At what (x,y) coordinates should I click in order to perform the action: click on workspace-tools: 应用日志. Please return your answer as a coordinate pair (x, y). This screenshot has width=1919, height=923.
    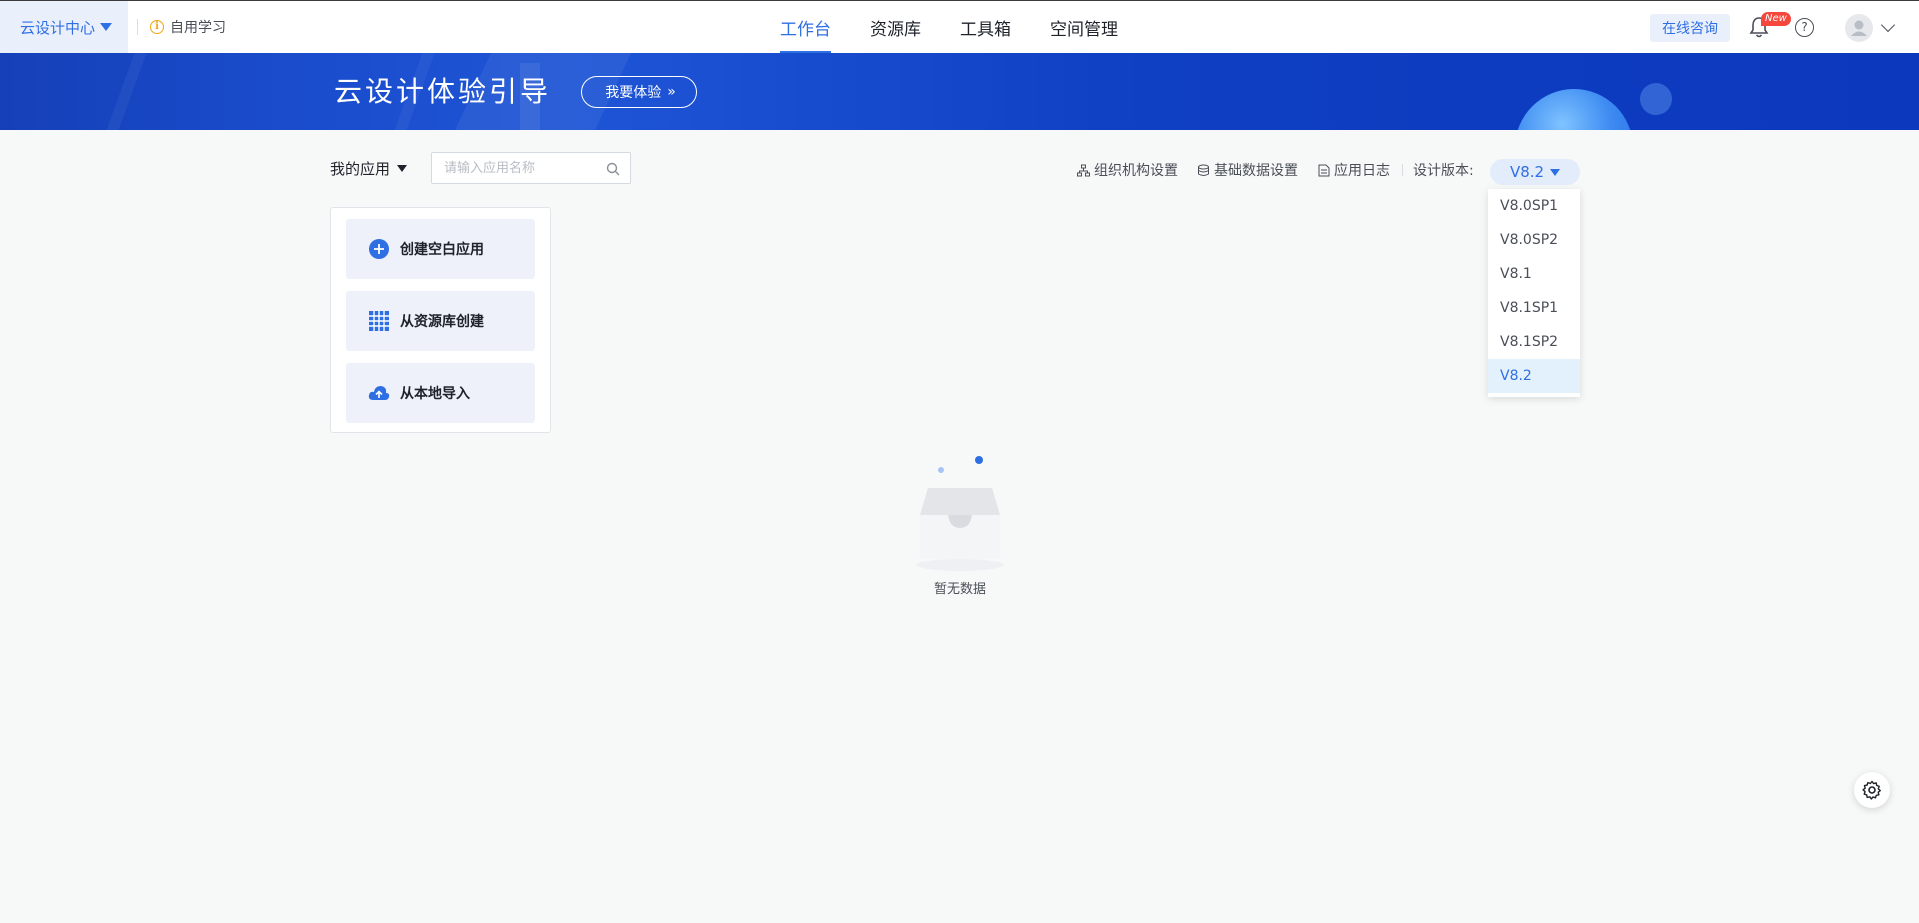
    Looking at the image, I should click on (1354, 170).